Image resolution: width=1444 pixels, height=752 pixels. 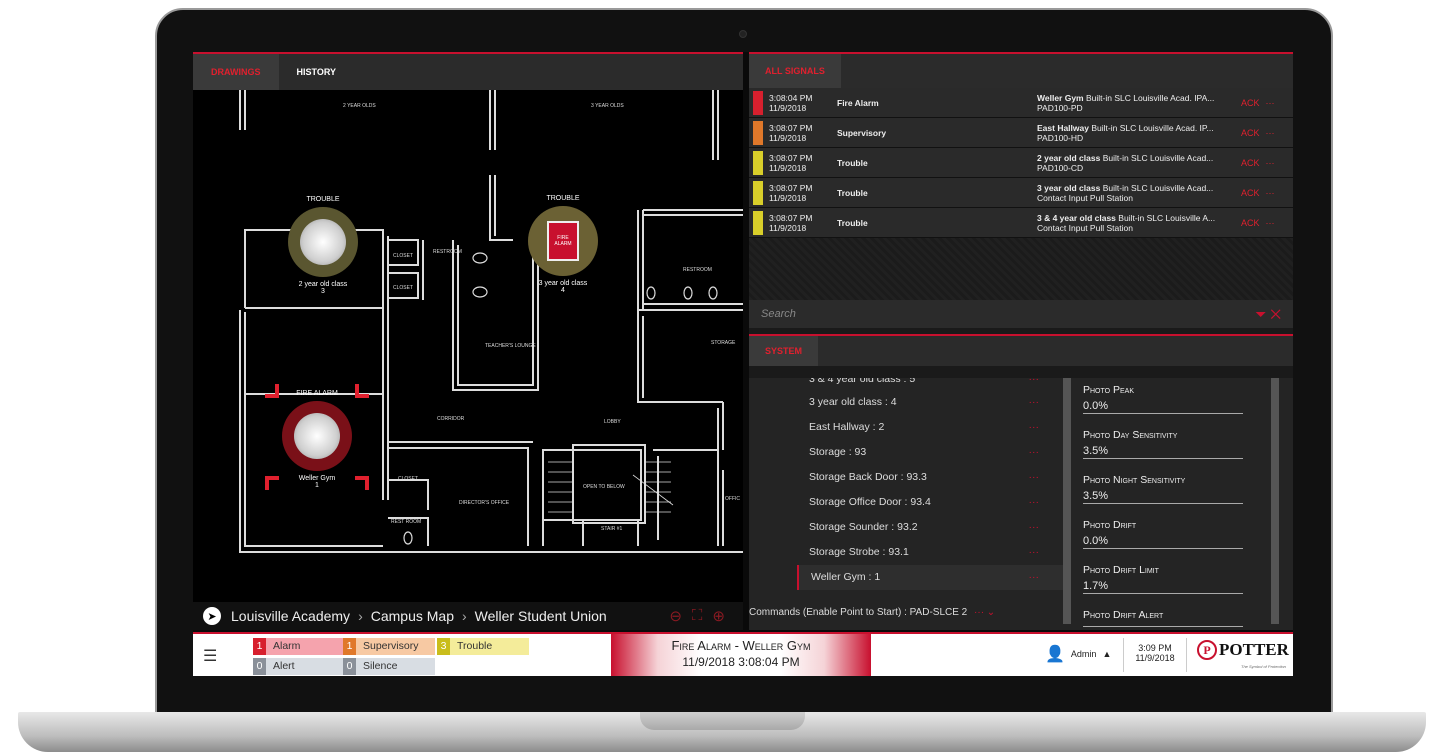 What do you see at coordinates (847, 427) in the screenshot?
I see `point-label: East Hallway : 2` at bounding box center [847, 427].